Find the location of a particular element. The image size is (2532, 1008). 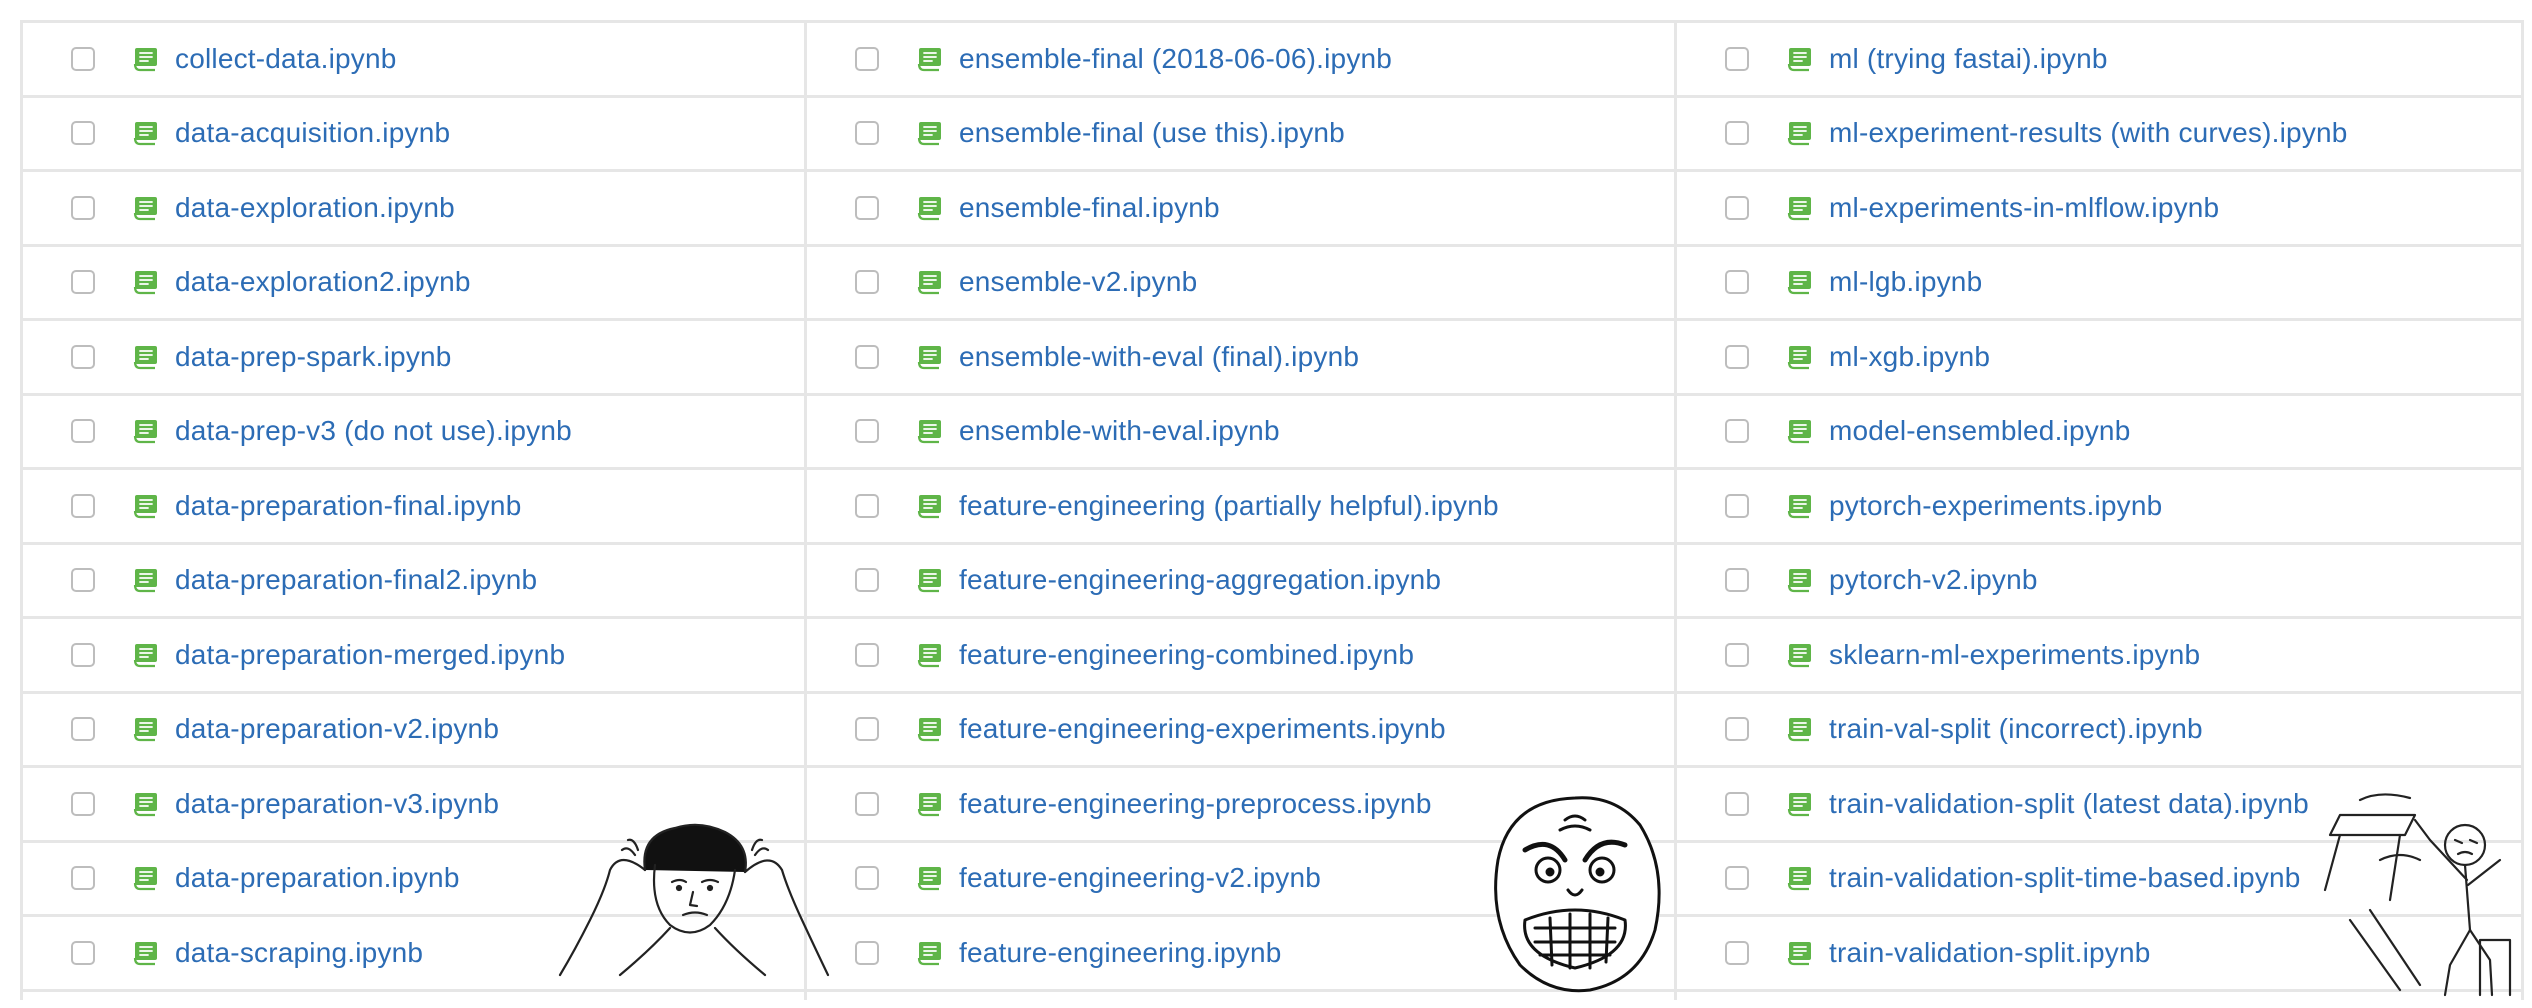

file-name-link: data-acquisition.ipynb is located at coordinates (312, 133).